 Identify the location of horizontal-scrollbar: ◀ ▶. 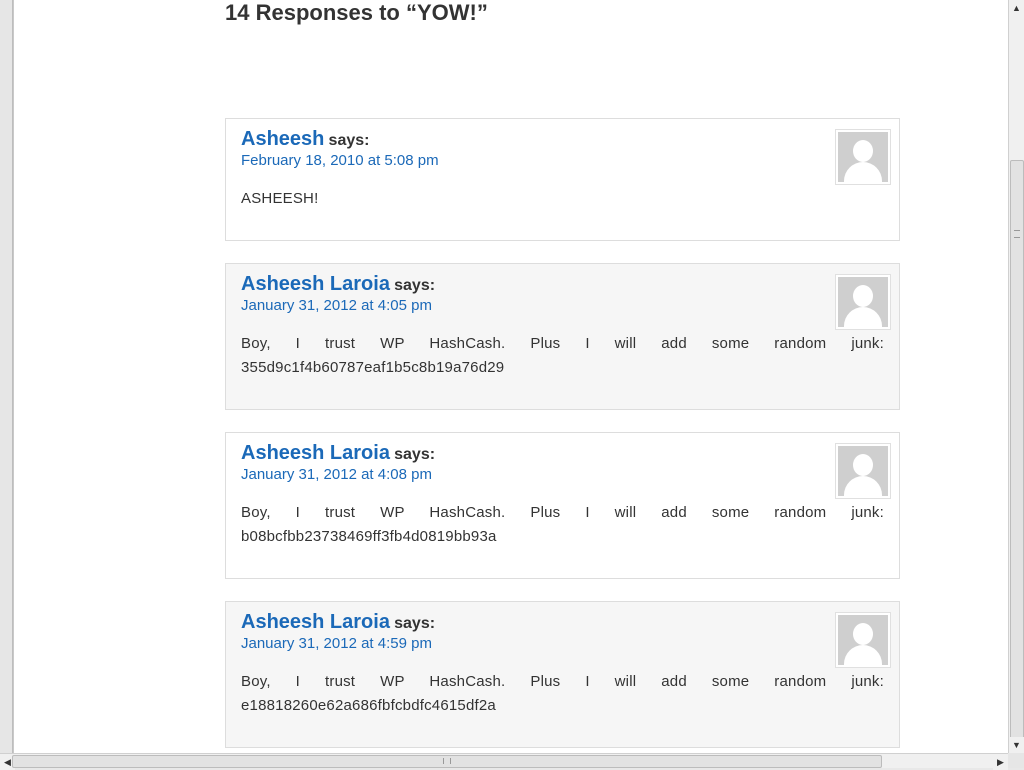
(504, 761).